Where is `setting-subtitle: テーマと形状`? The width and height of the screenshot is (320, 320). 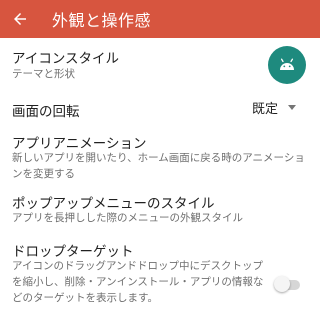 setting-subtitle: テーマと形状 is located at coordinates (43, 74).